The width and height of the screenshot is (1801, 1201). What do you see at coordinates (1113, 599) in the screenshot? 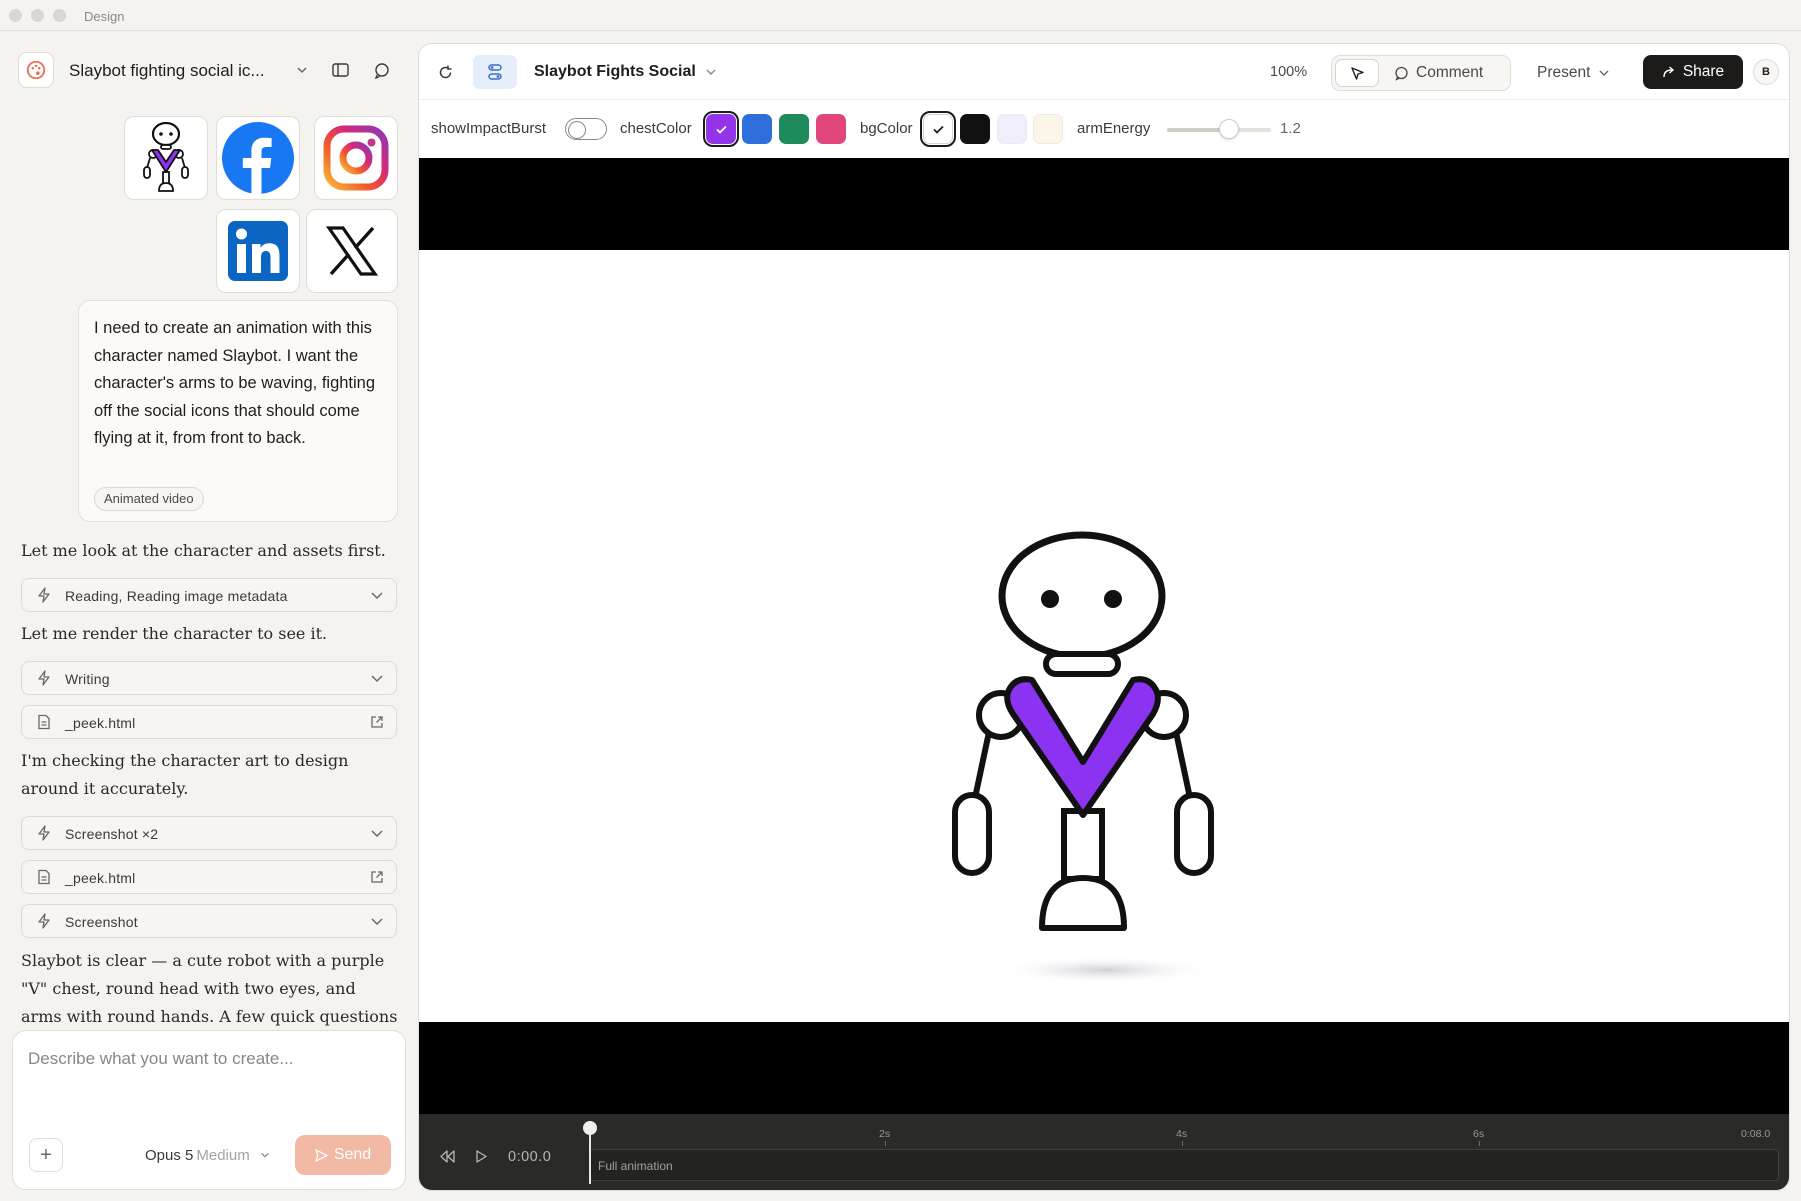
I see `robot-eye-right` at bounding box center [1113, 599].